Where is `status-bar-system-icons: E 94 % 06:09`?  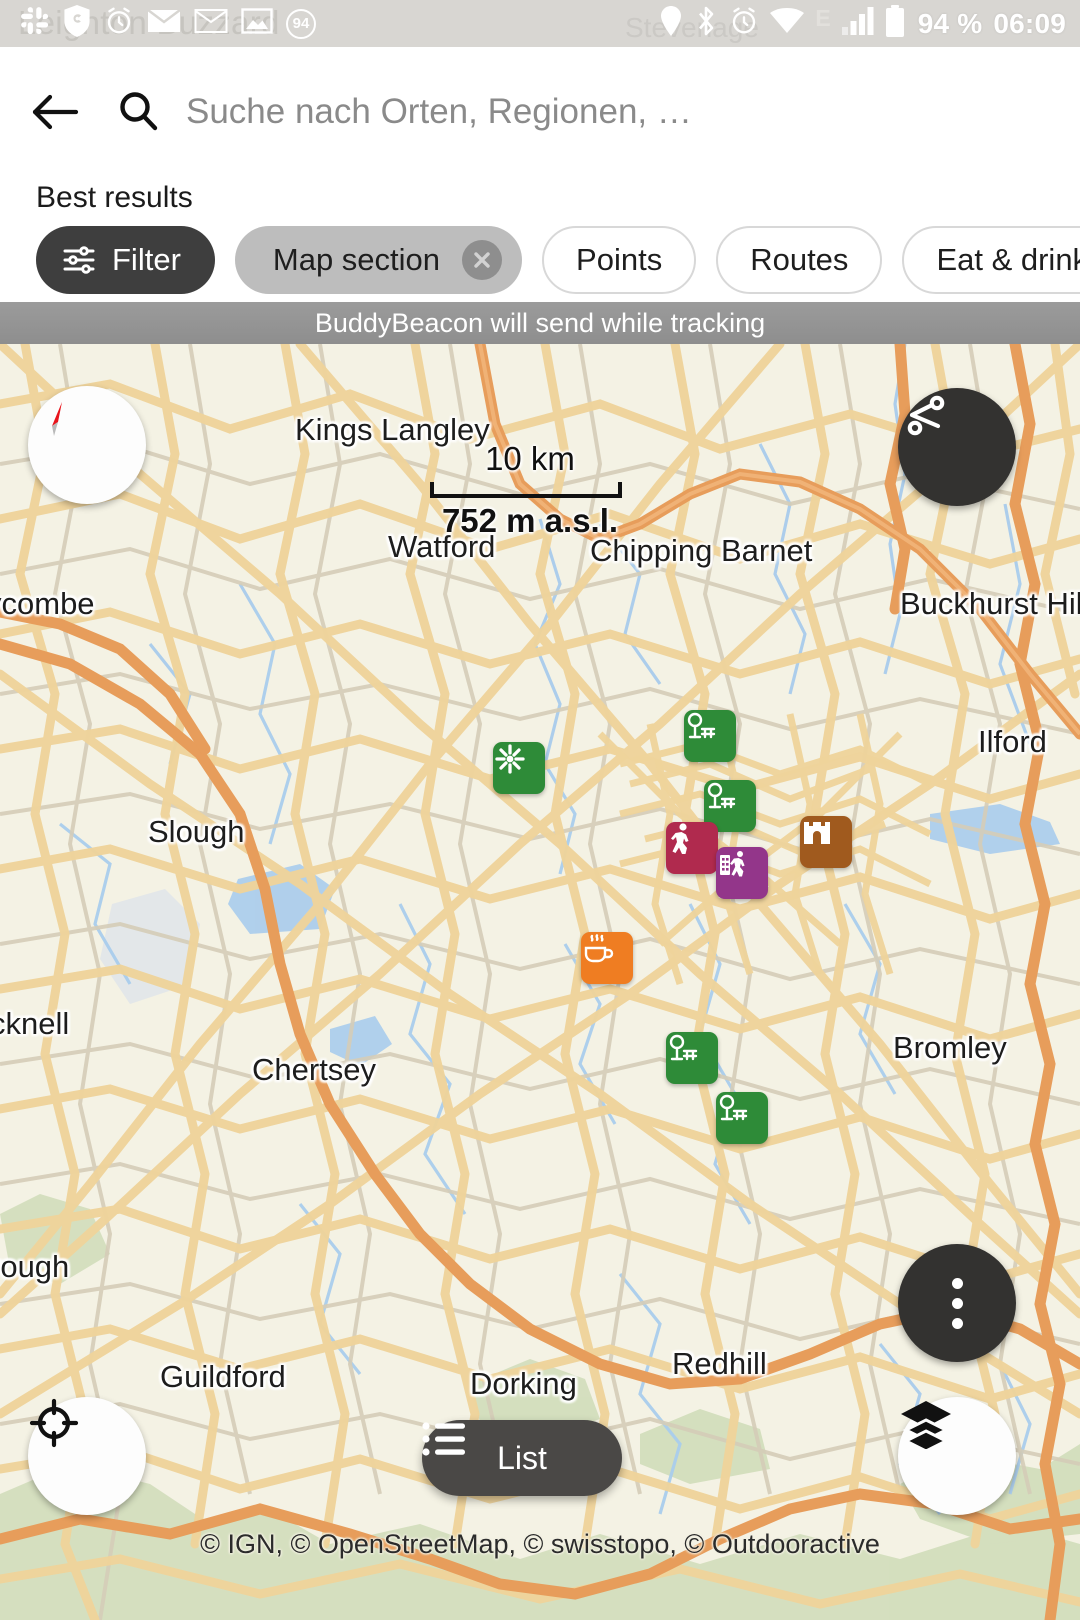 status-bar-system-icons: E 94 % 06:09 is located at coordinates (862, 23).